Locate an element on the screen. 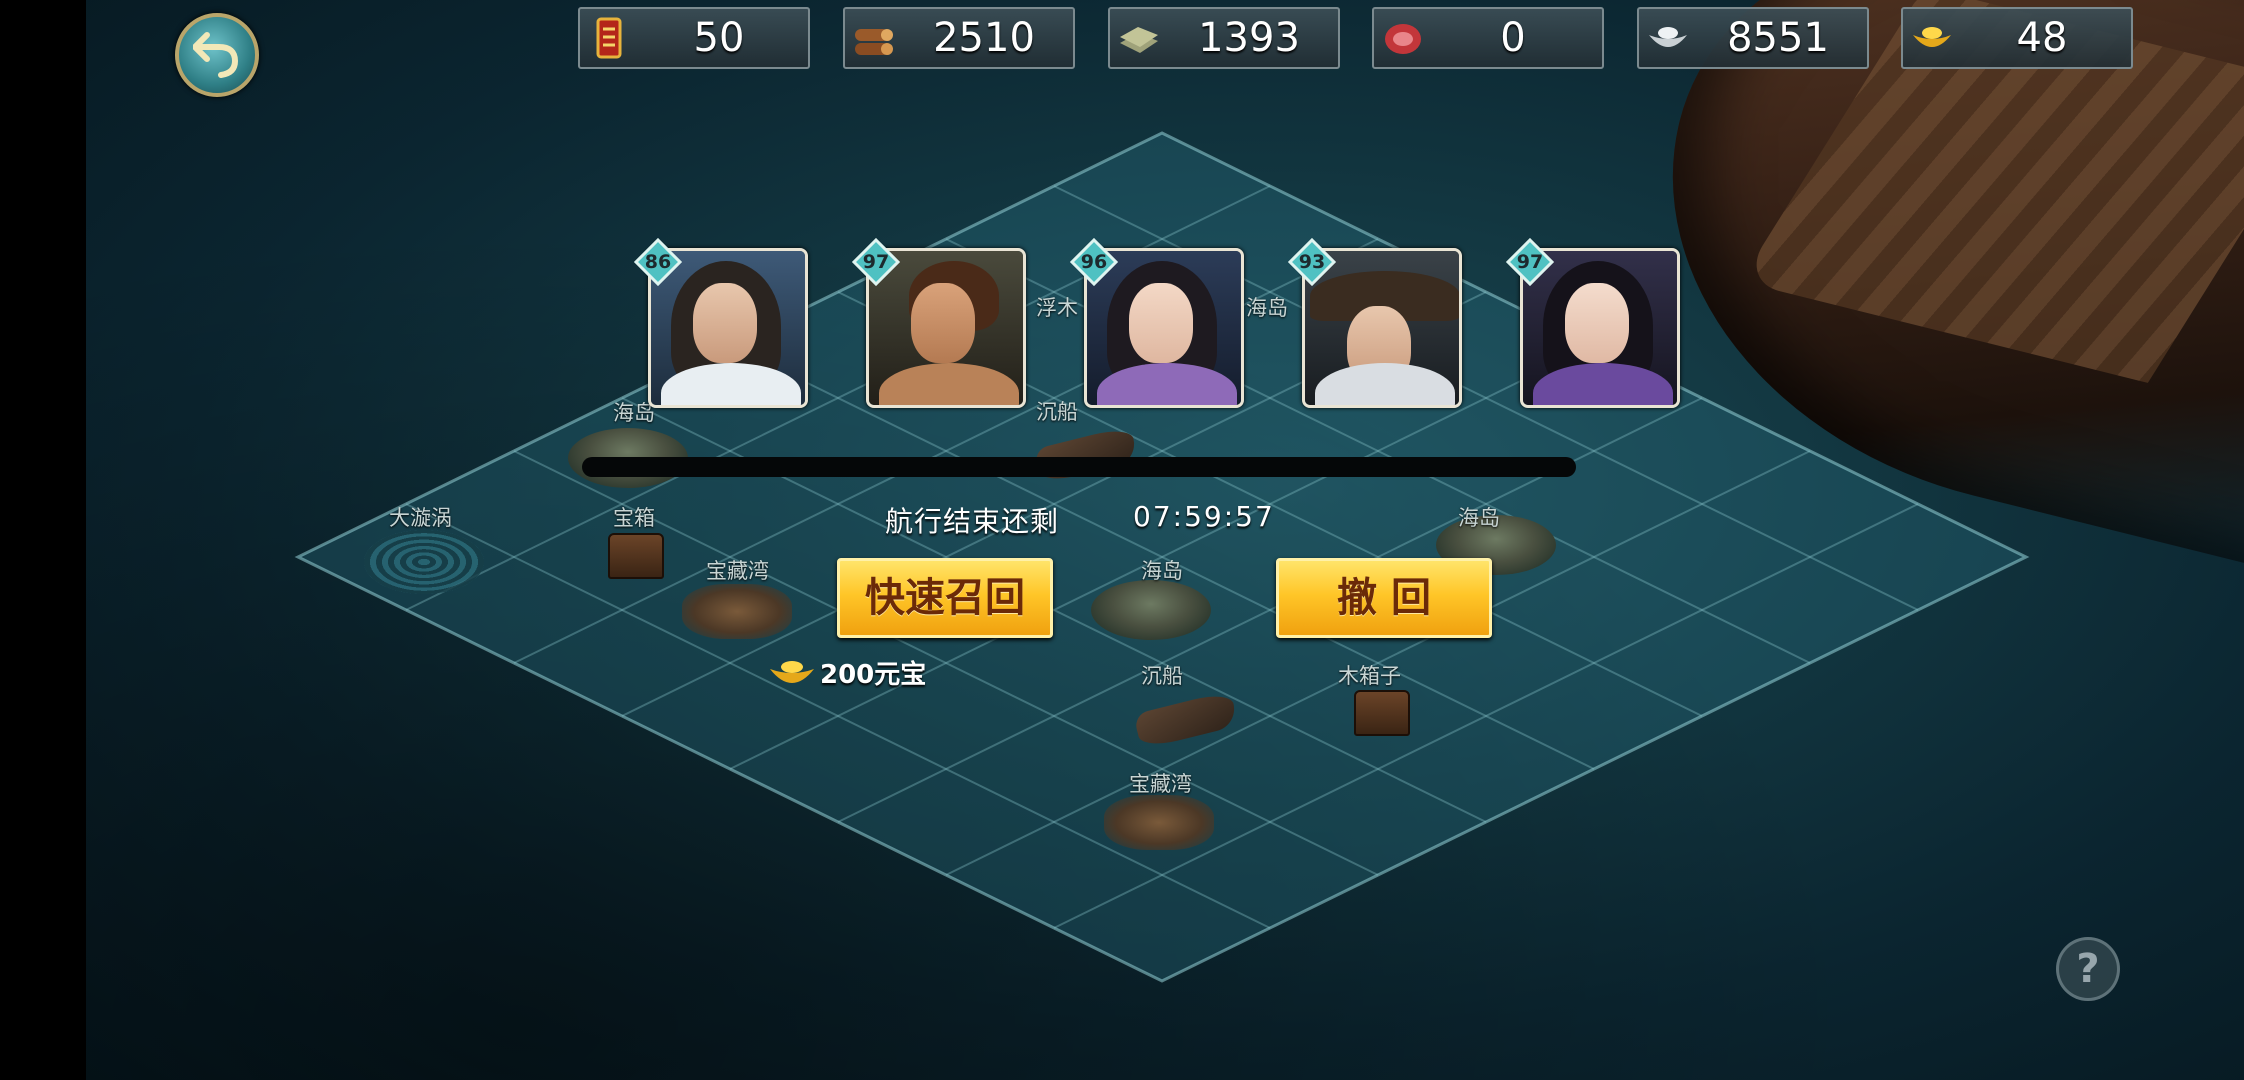 The height and width of the screenshot is (1080, 2244). voyage-remaining-label: 航行结束还剩 is located at coordinates (972, 521).